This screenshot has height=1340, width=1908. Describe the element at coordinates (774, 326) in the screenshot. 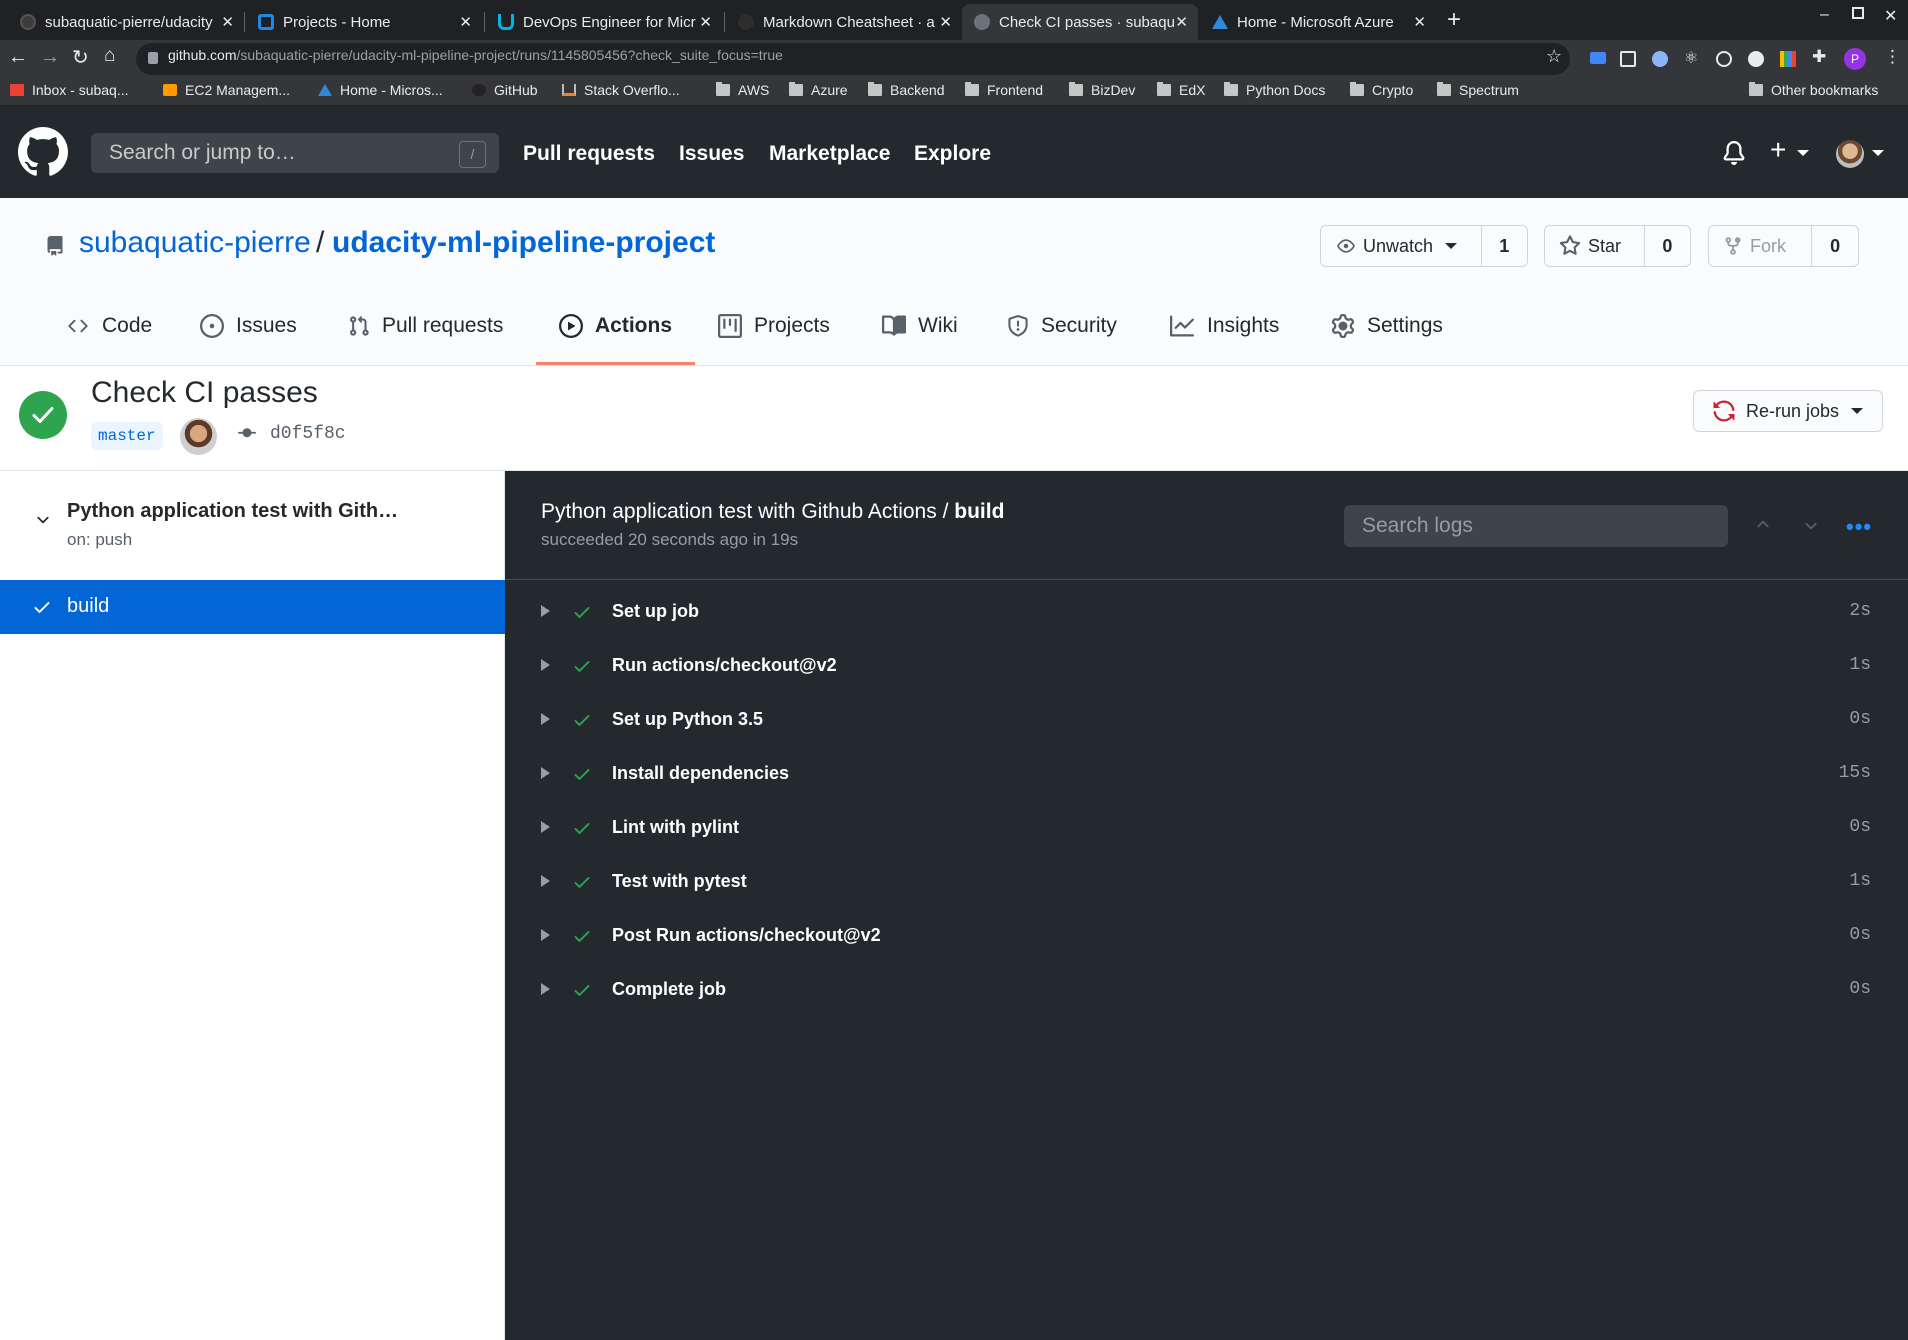

I see `tab-projects: Projects` at that location.